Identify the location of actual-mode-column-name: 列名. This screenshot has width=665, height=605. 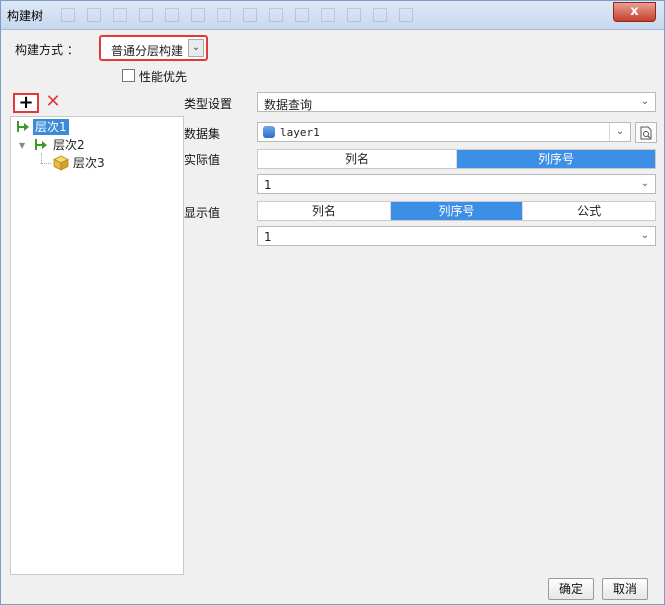
(357, 159).